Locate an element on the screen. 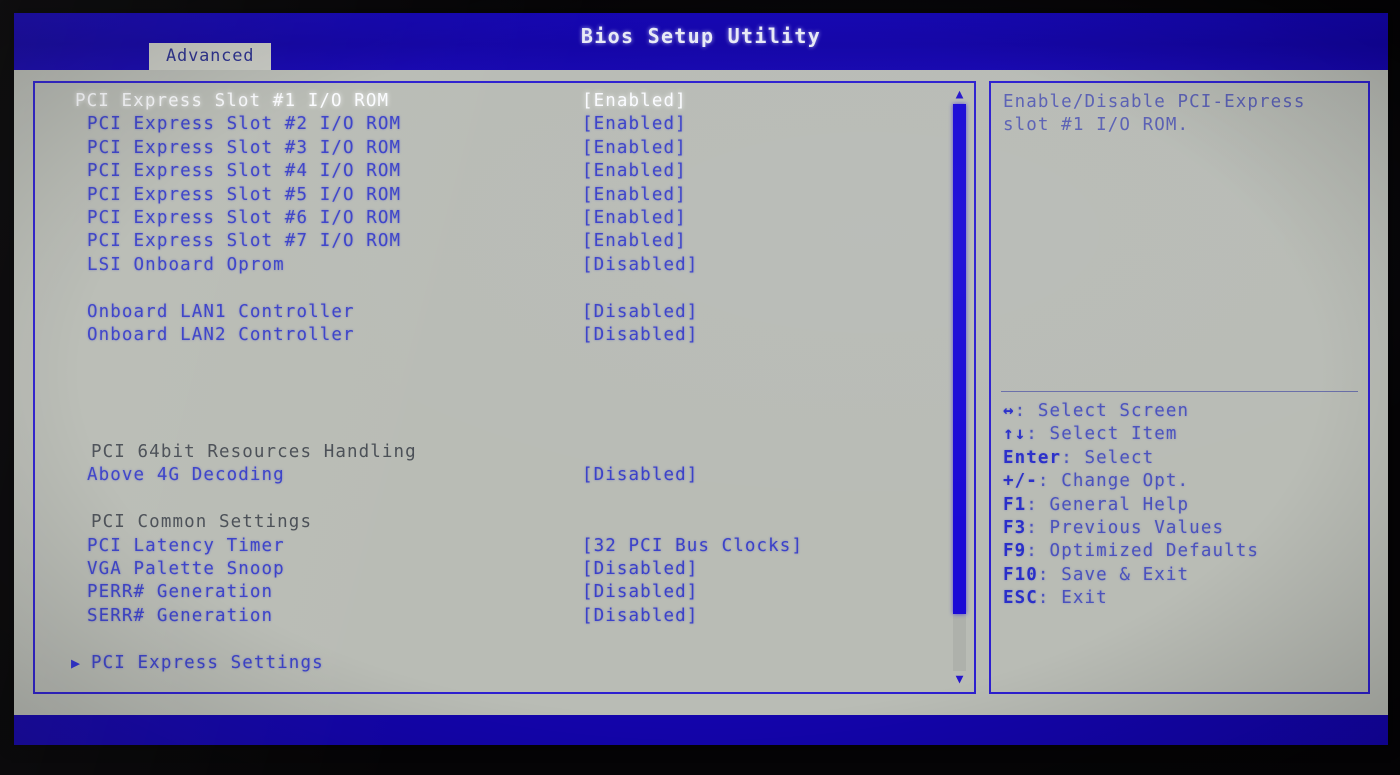 The width and height of the screenshot is (1400, 775). setting-row-pci-express-slot-2-i-o-rom: PCI Express Slot #2 I/O ROM [Enabled] is located at coordinates (489, 124).